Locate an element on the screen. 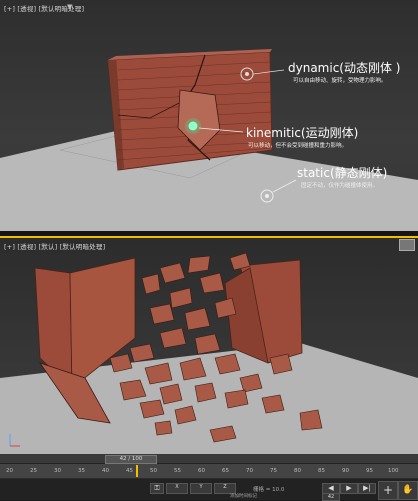  next-frame-button: ▶| is located at coordinates (367, 488).